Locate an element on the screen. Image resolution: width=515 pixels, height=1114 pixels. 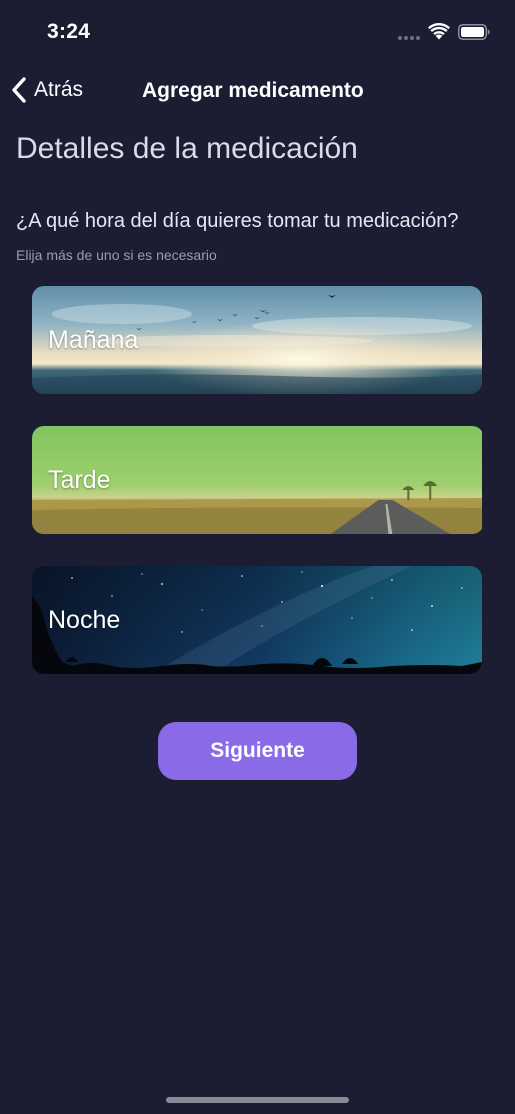
option-label-night: Noche is located at coordinates (84, 620).